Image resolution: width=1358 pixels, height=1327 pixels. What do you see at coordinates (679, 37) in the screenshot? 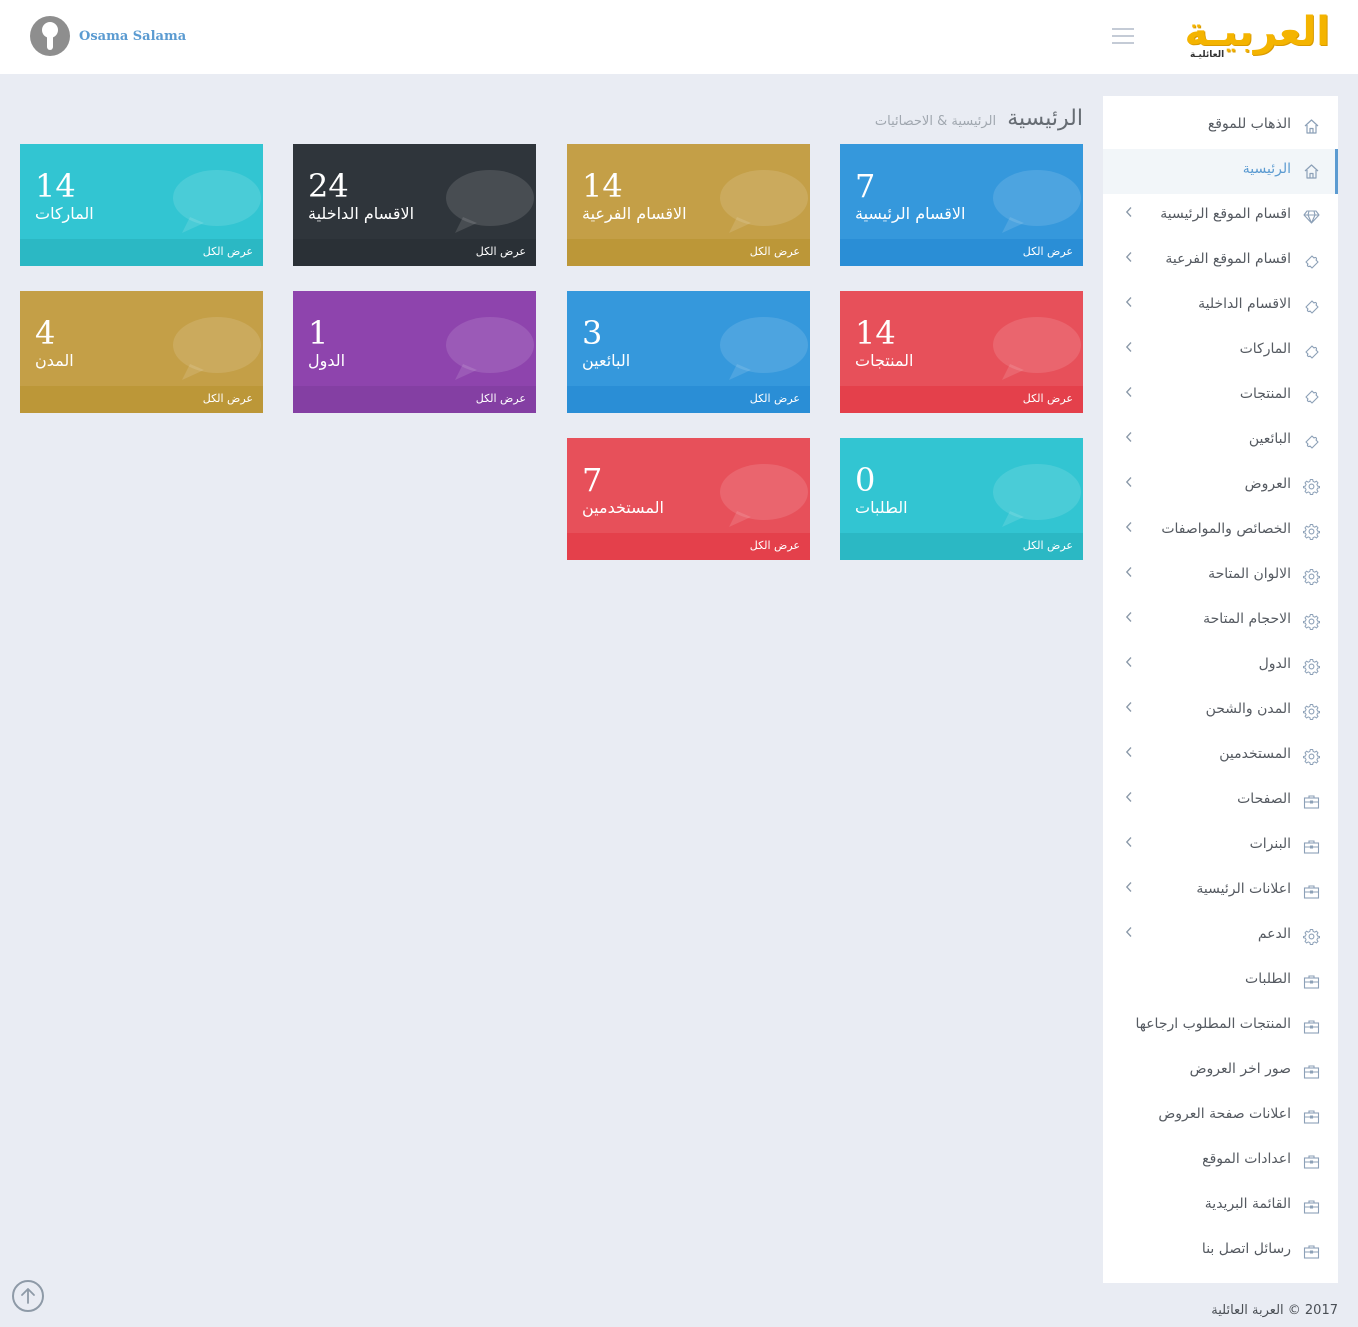
I see `top-header: Osama Salama العربيـة العائليـة` at bounding box center [679, 37].